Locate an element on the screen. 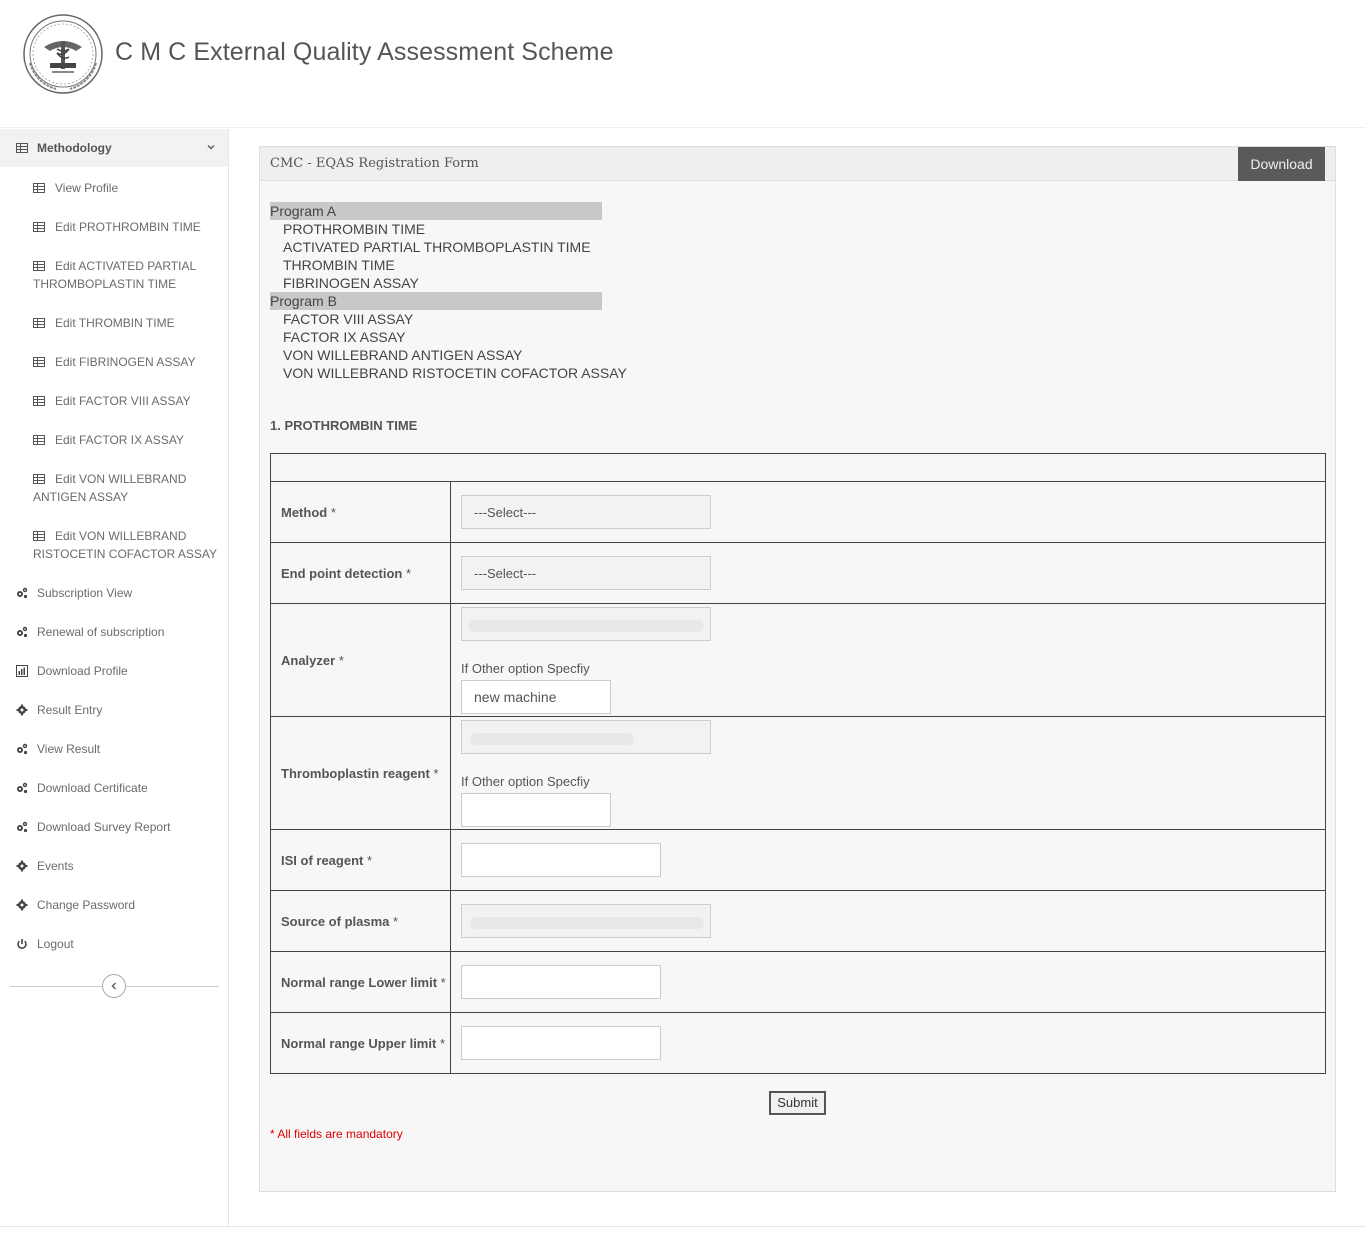  thromboplastin-other-input is located at coordinates (536, 809).